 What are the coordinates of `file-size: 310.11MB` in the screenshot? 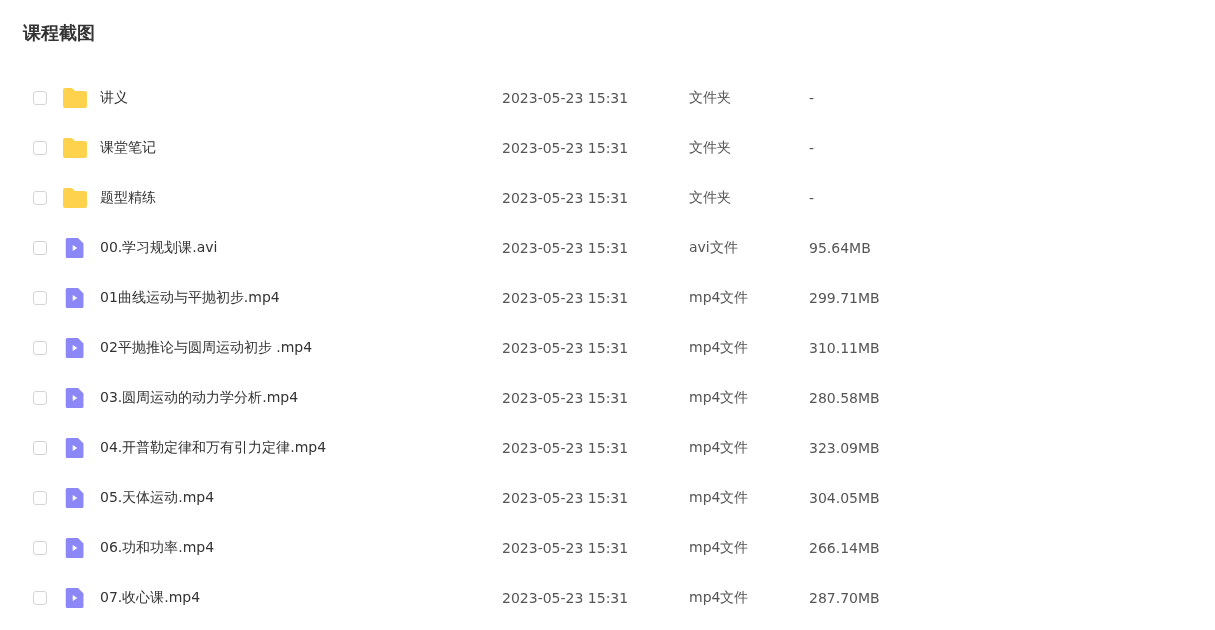 It's located at (844, 348).